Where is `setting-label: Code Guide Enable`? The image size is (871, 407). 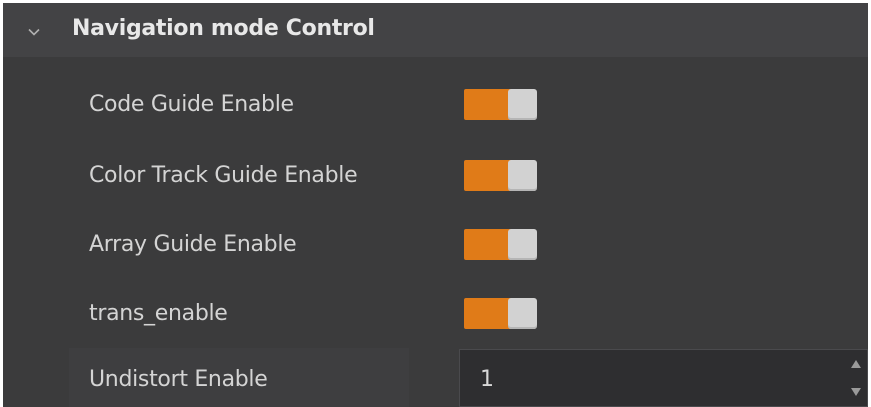 setting-label: Code Guide Enable is located at coordinates (191, 104).